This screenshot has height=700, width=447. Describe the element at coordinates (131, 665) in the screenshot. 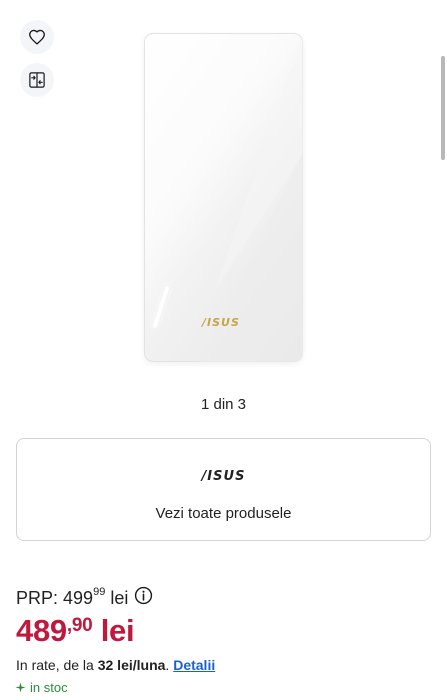

I see `installment-amount: 32 lei/luna` at that location.